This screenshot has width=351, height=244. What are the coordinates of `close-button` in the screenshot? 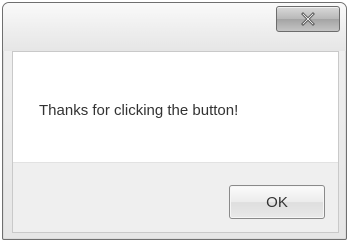 It's located at (308, 19).